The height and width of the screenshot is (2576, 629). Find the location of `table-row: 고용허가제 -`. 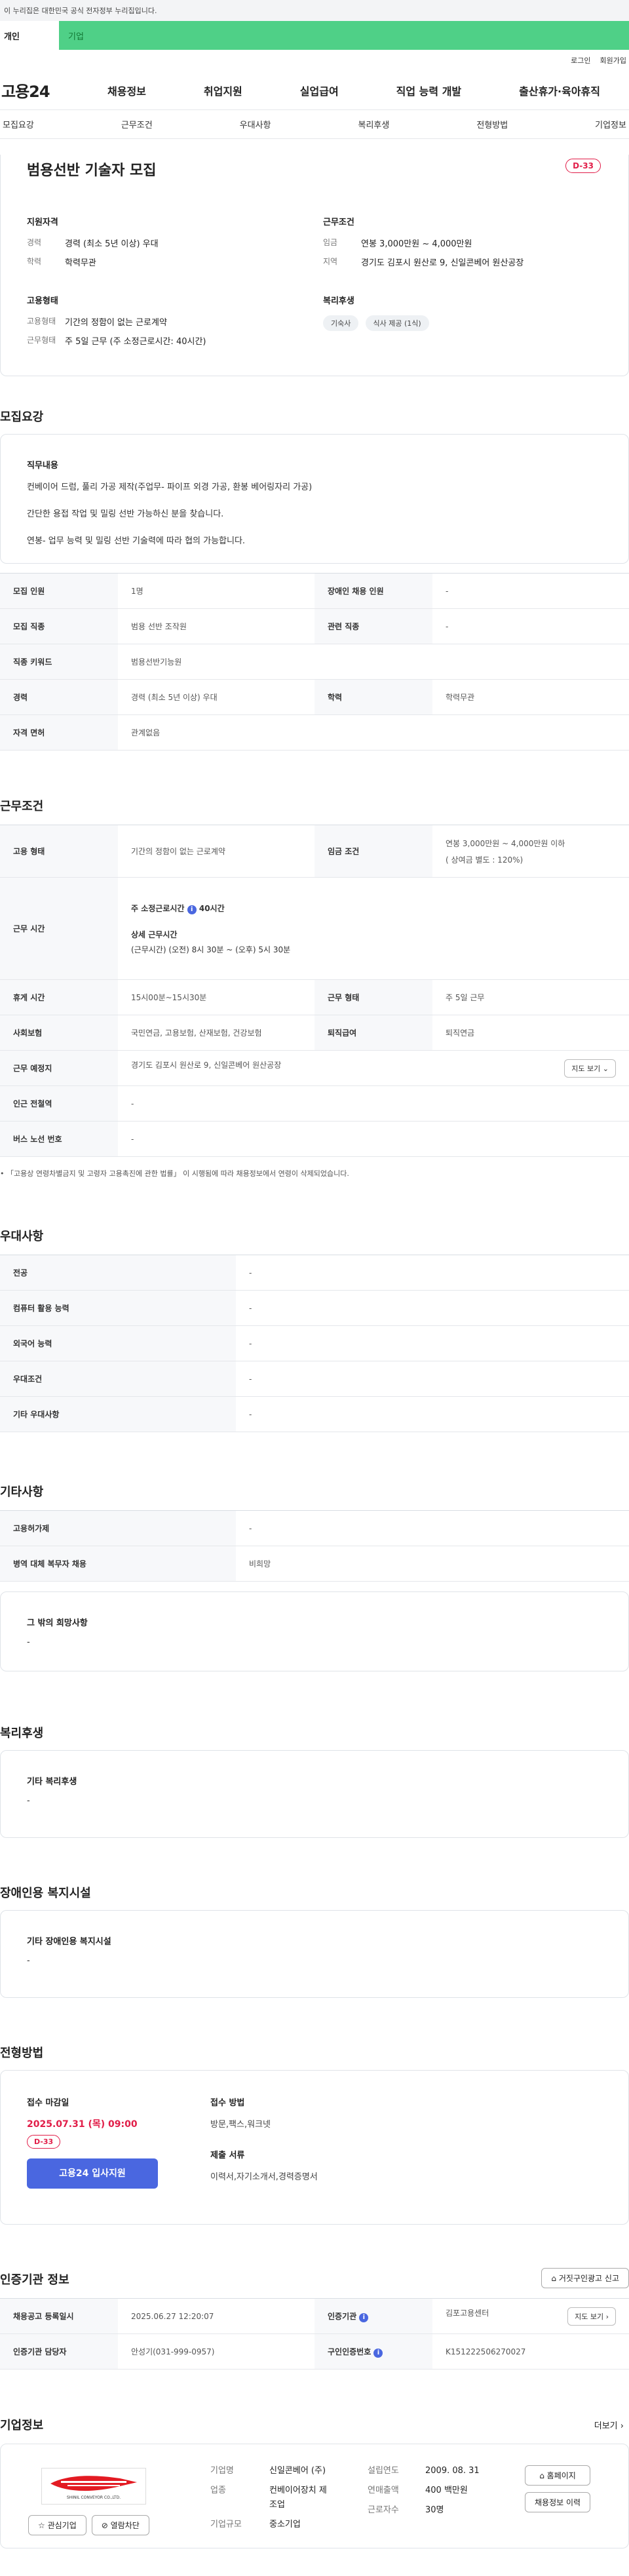

table-row: 고용허가제 - is located at coordinates (314, 1528).